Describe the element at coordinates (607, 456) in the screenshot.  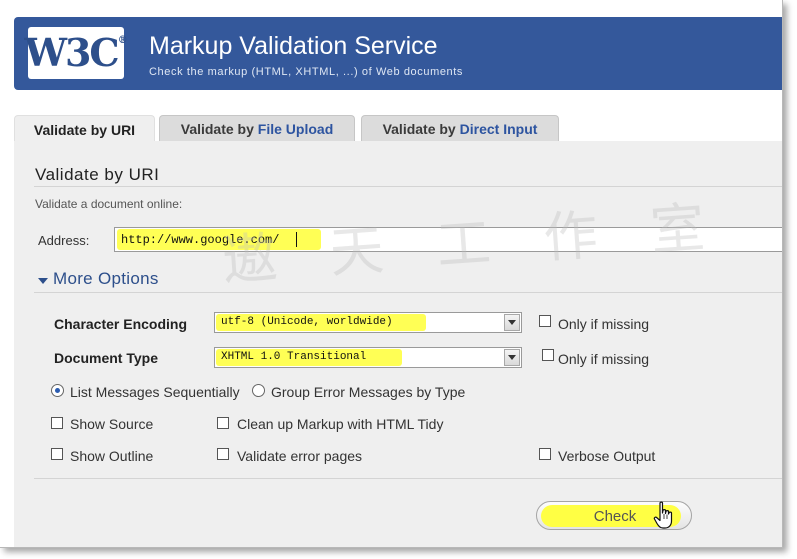
I see `verbose-output-label: Verbose Output` at that location.